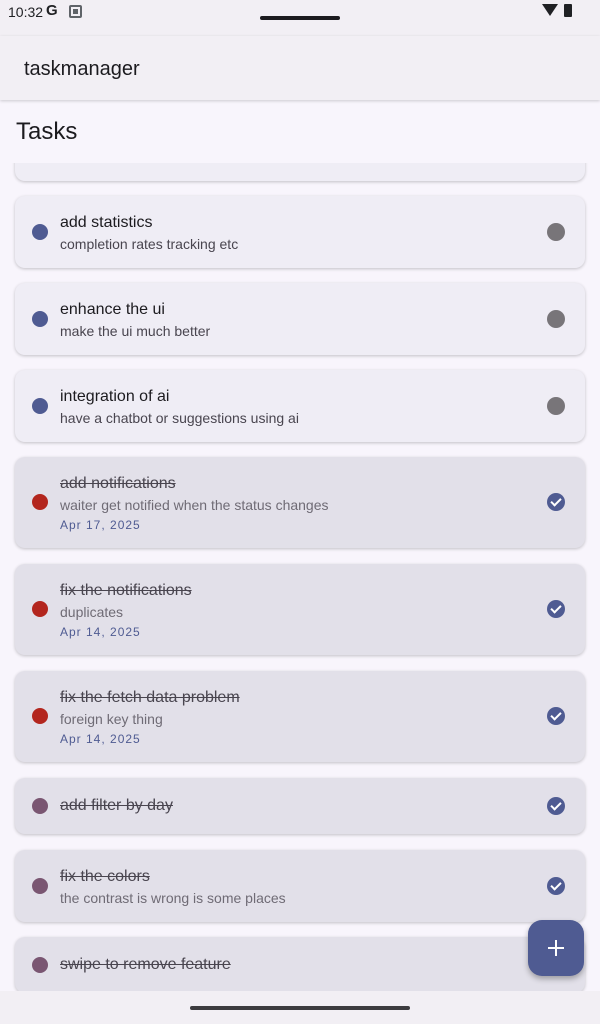 The image size is (600, 1024). What do you see at coordinates (116, 805) in the screenshot?
I see `task-title: add filter by day` at bounding box center [116, 805].